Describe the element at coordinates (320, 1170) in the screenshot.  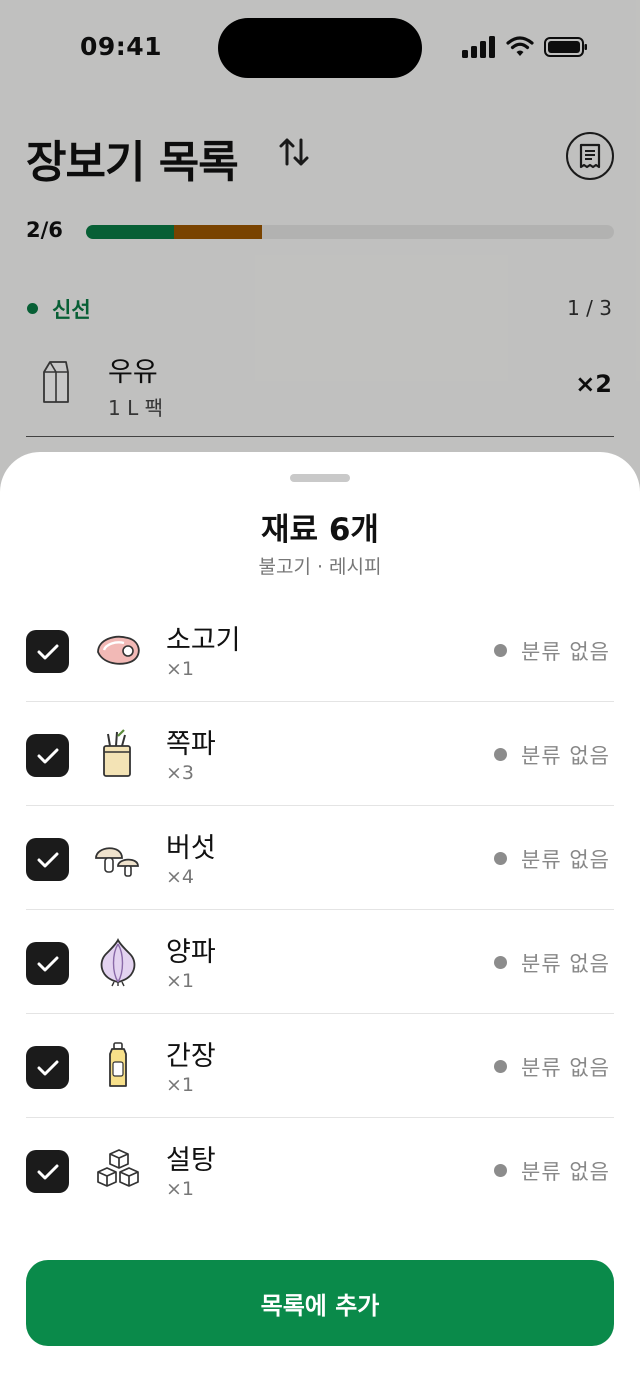
I see `ingredient-row: 설탕 ×1 분류 없음` at that location.